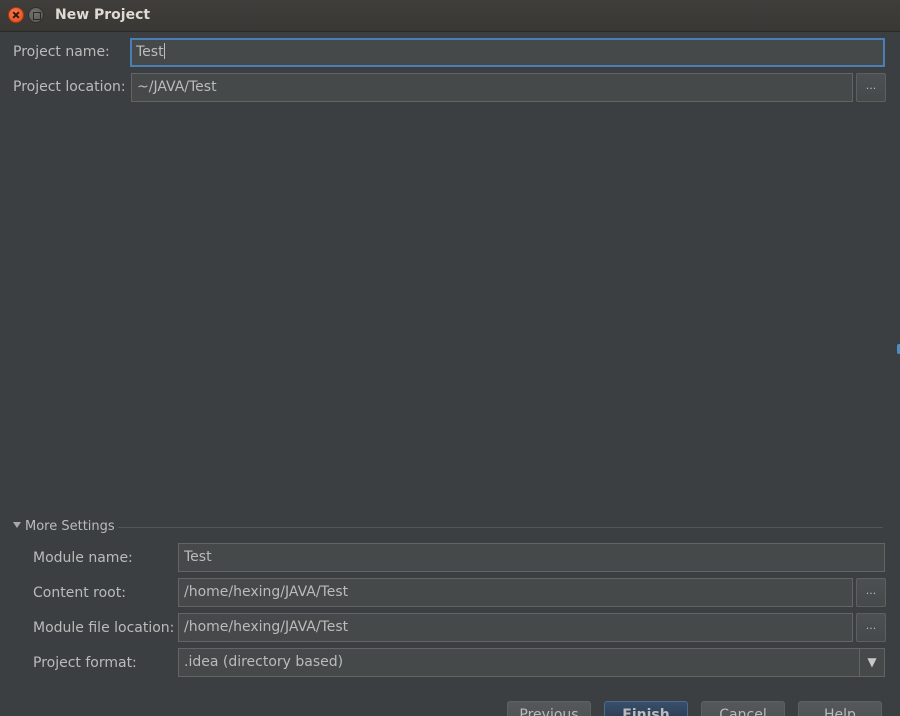 Image resolution: width=900 pixels, height=716 pixels. What do you see at coordinates (61, 52) in the screenshot?
I see `project-name-label: Project name:` at bounding box center [61, 52].